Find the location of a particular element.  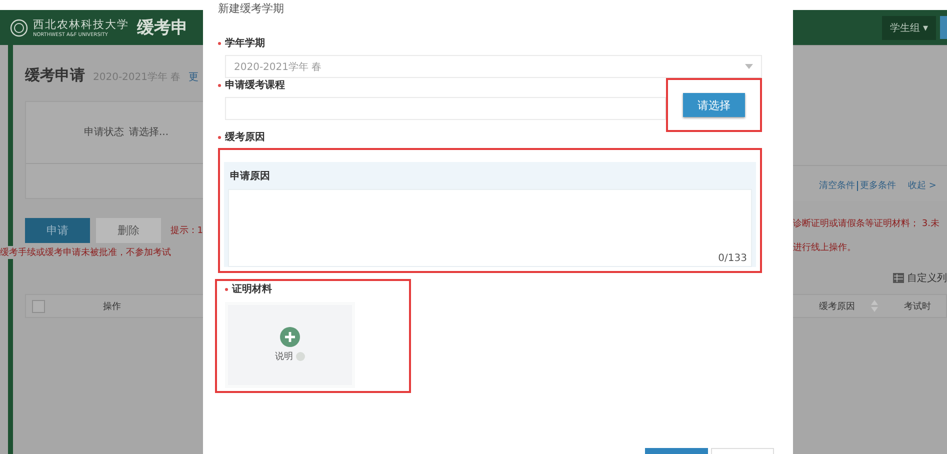

dialog-title: 新建缓考学期 is located at coordinates (251, 8).